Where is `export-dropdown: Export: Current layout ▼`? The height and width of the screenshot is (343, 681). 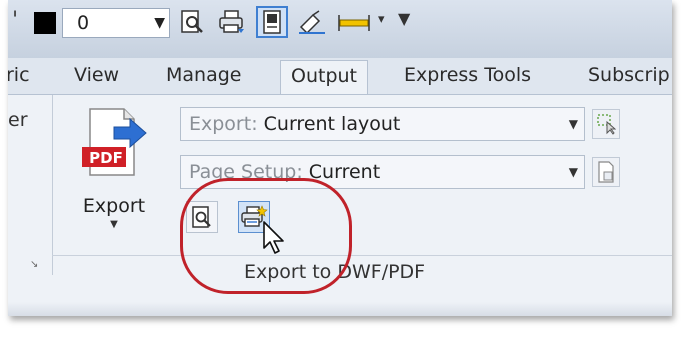 export-dropdown: Export: Current layout ▼ is located at coordinates (382, 124).